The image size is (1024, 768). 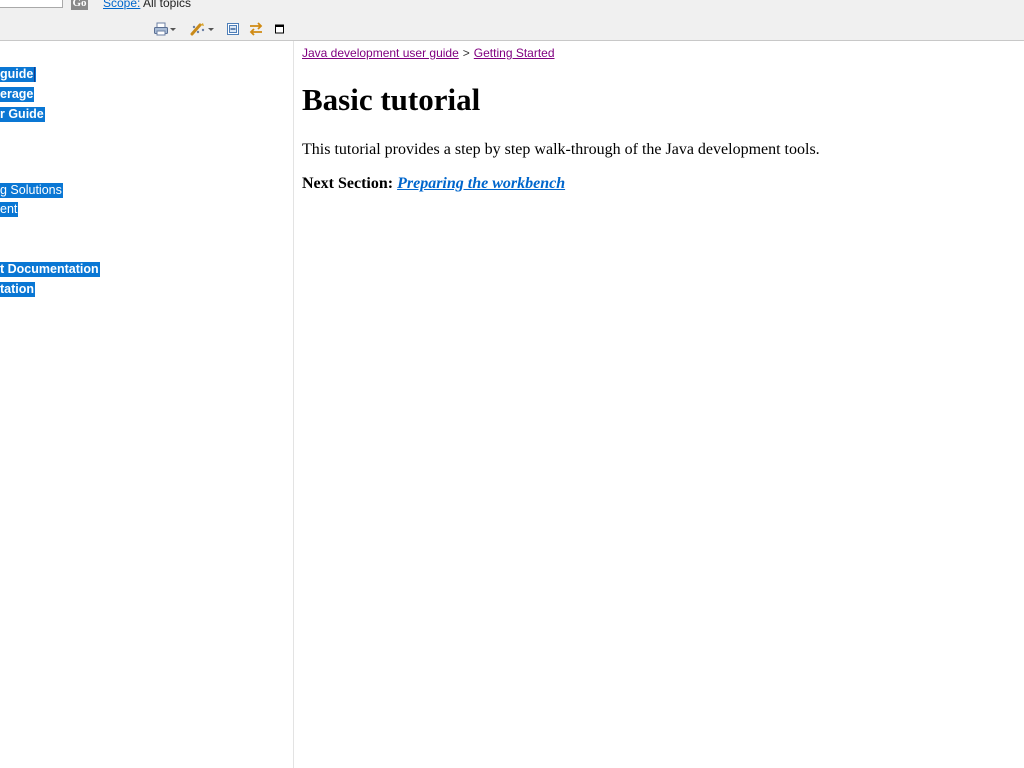 I want to click on maximize-icon, so click(x=279, y=29).